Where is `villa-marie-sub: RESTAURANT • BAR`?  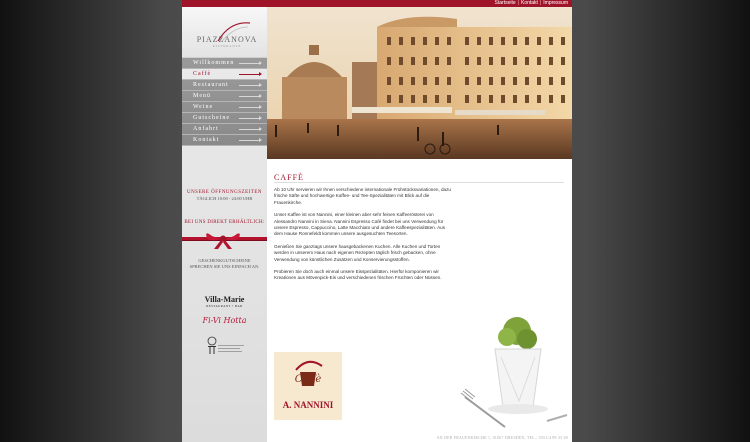 villa-marie-sub: RESTAURANT • BAR is located at coordinates (224, 306).